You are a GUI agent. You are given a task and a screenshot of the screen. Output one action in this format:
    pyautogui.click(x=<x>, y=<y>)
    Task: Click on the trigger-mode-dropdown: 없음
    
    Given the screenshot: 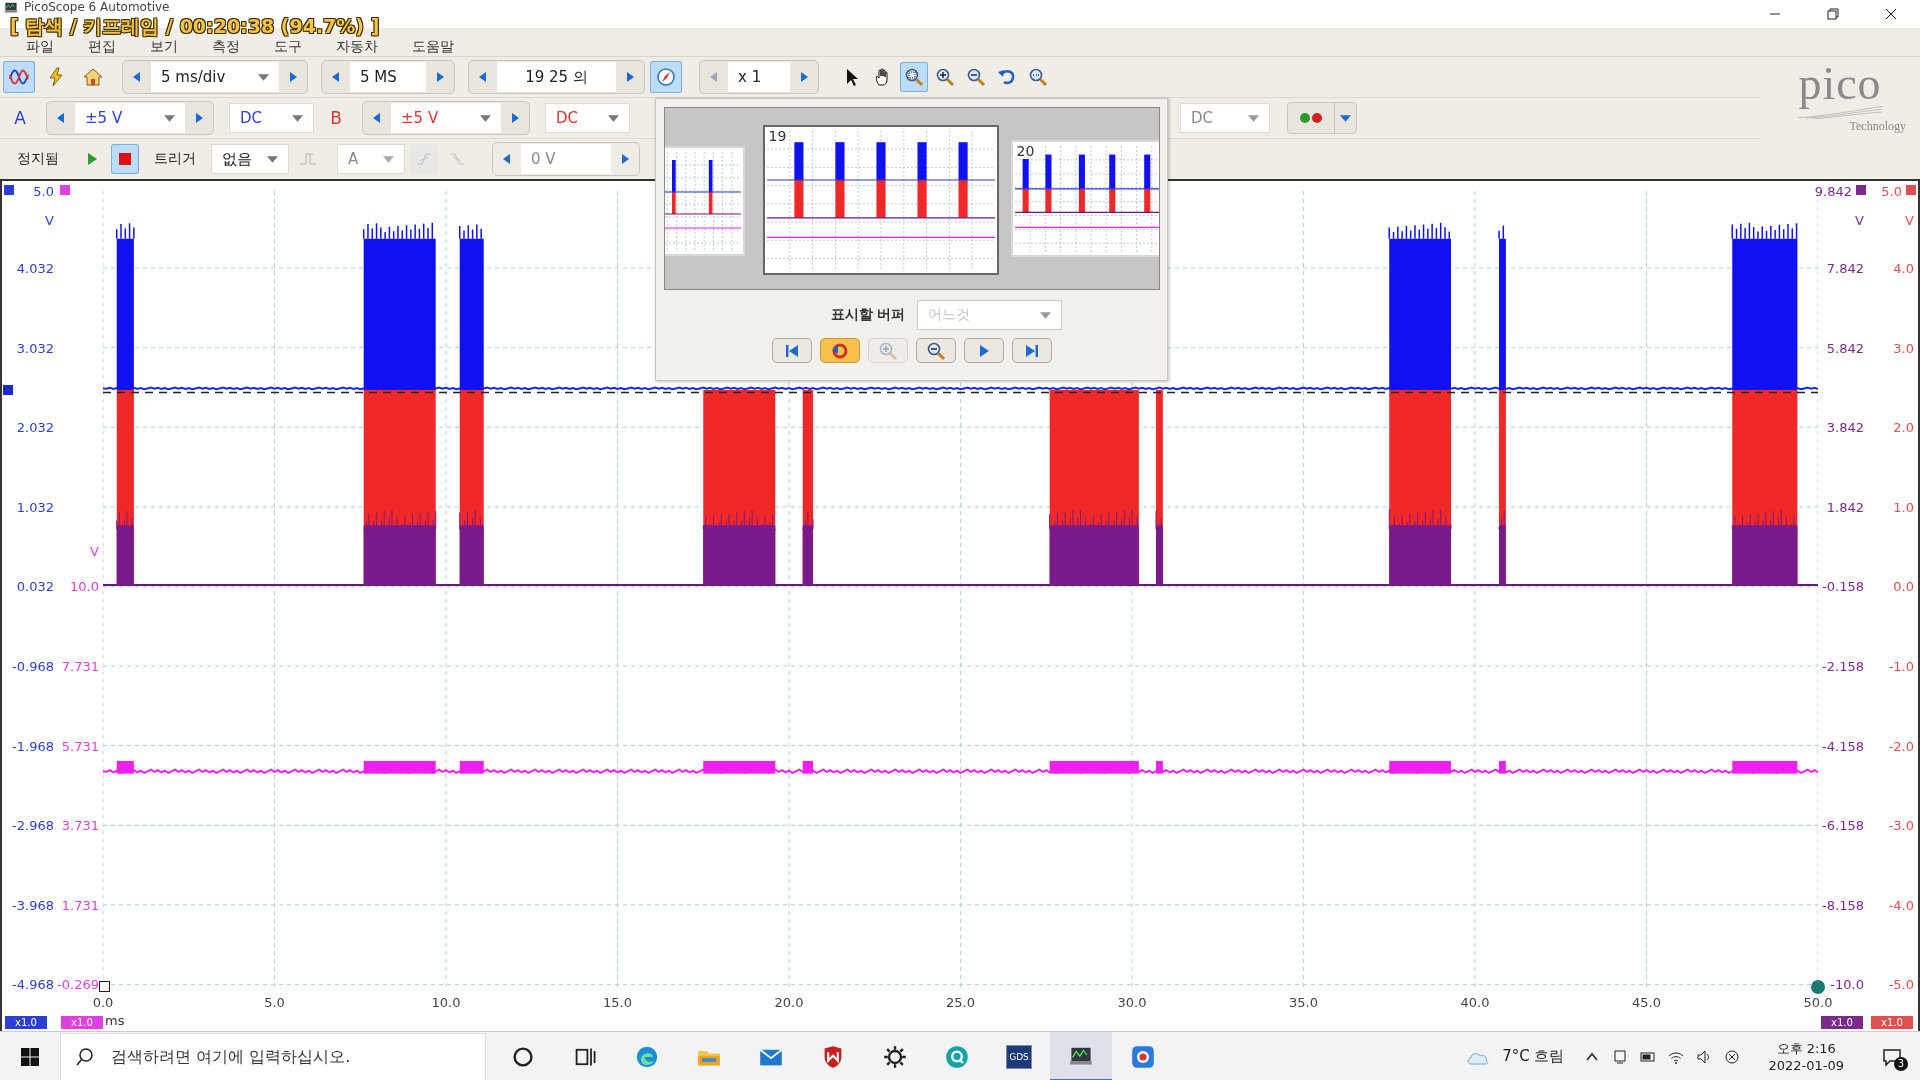 What is the action you would take?
    pyautogui.click(x=250, y=159)
    